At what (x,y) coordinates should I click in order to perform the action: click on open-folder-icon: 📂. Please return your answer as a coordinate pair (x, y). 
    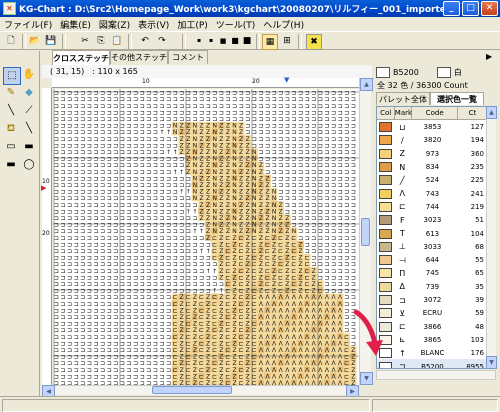
    Looking at the image, I should click on (35, 41).